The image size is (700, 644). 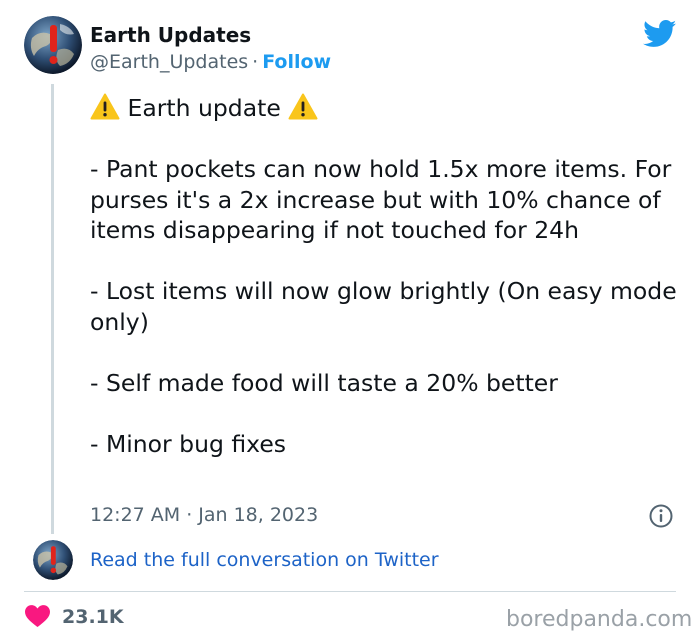 I want to click on info-icon, so click(x=661, y=516).